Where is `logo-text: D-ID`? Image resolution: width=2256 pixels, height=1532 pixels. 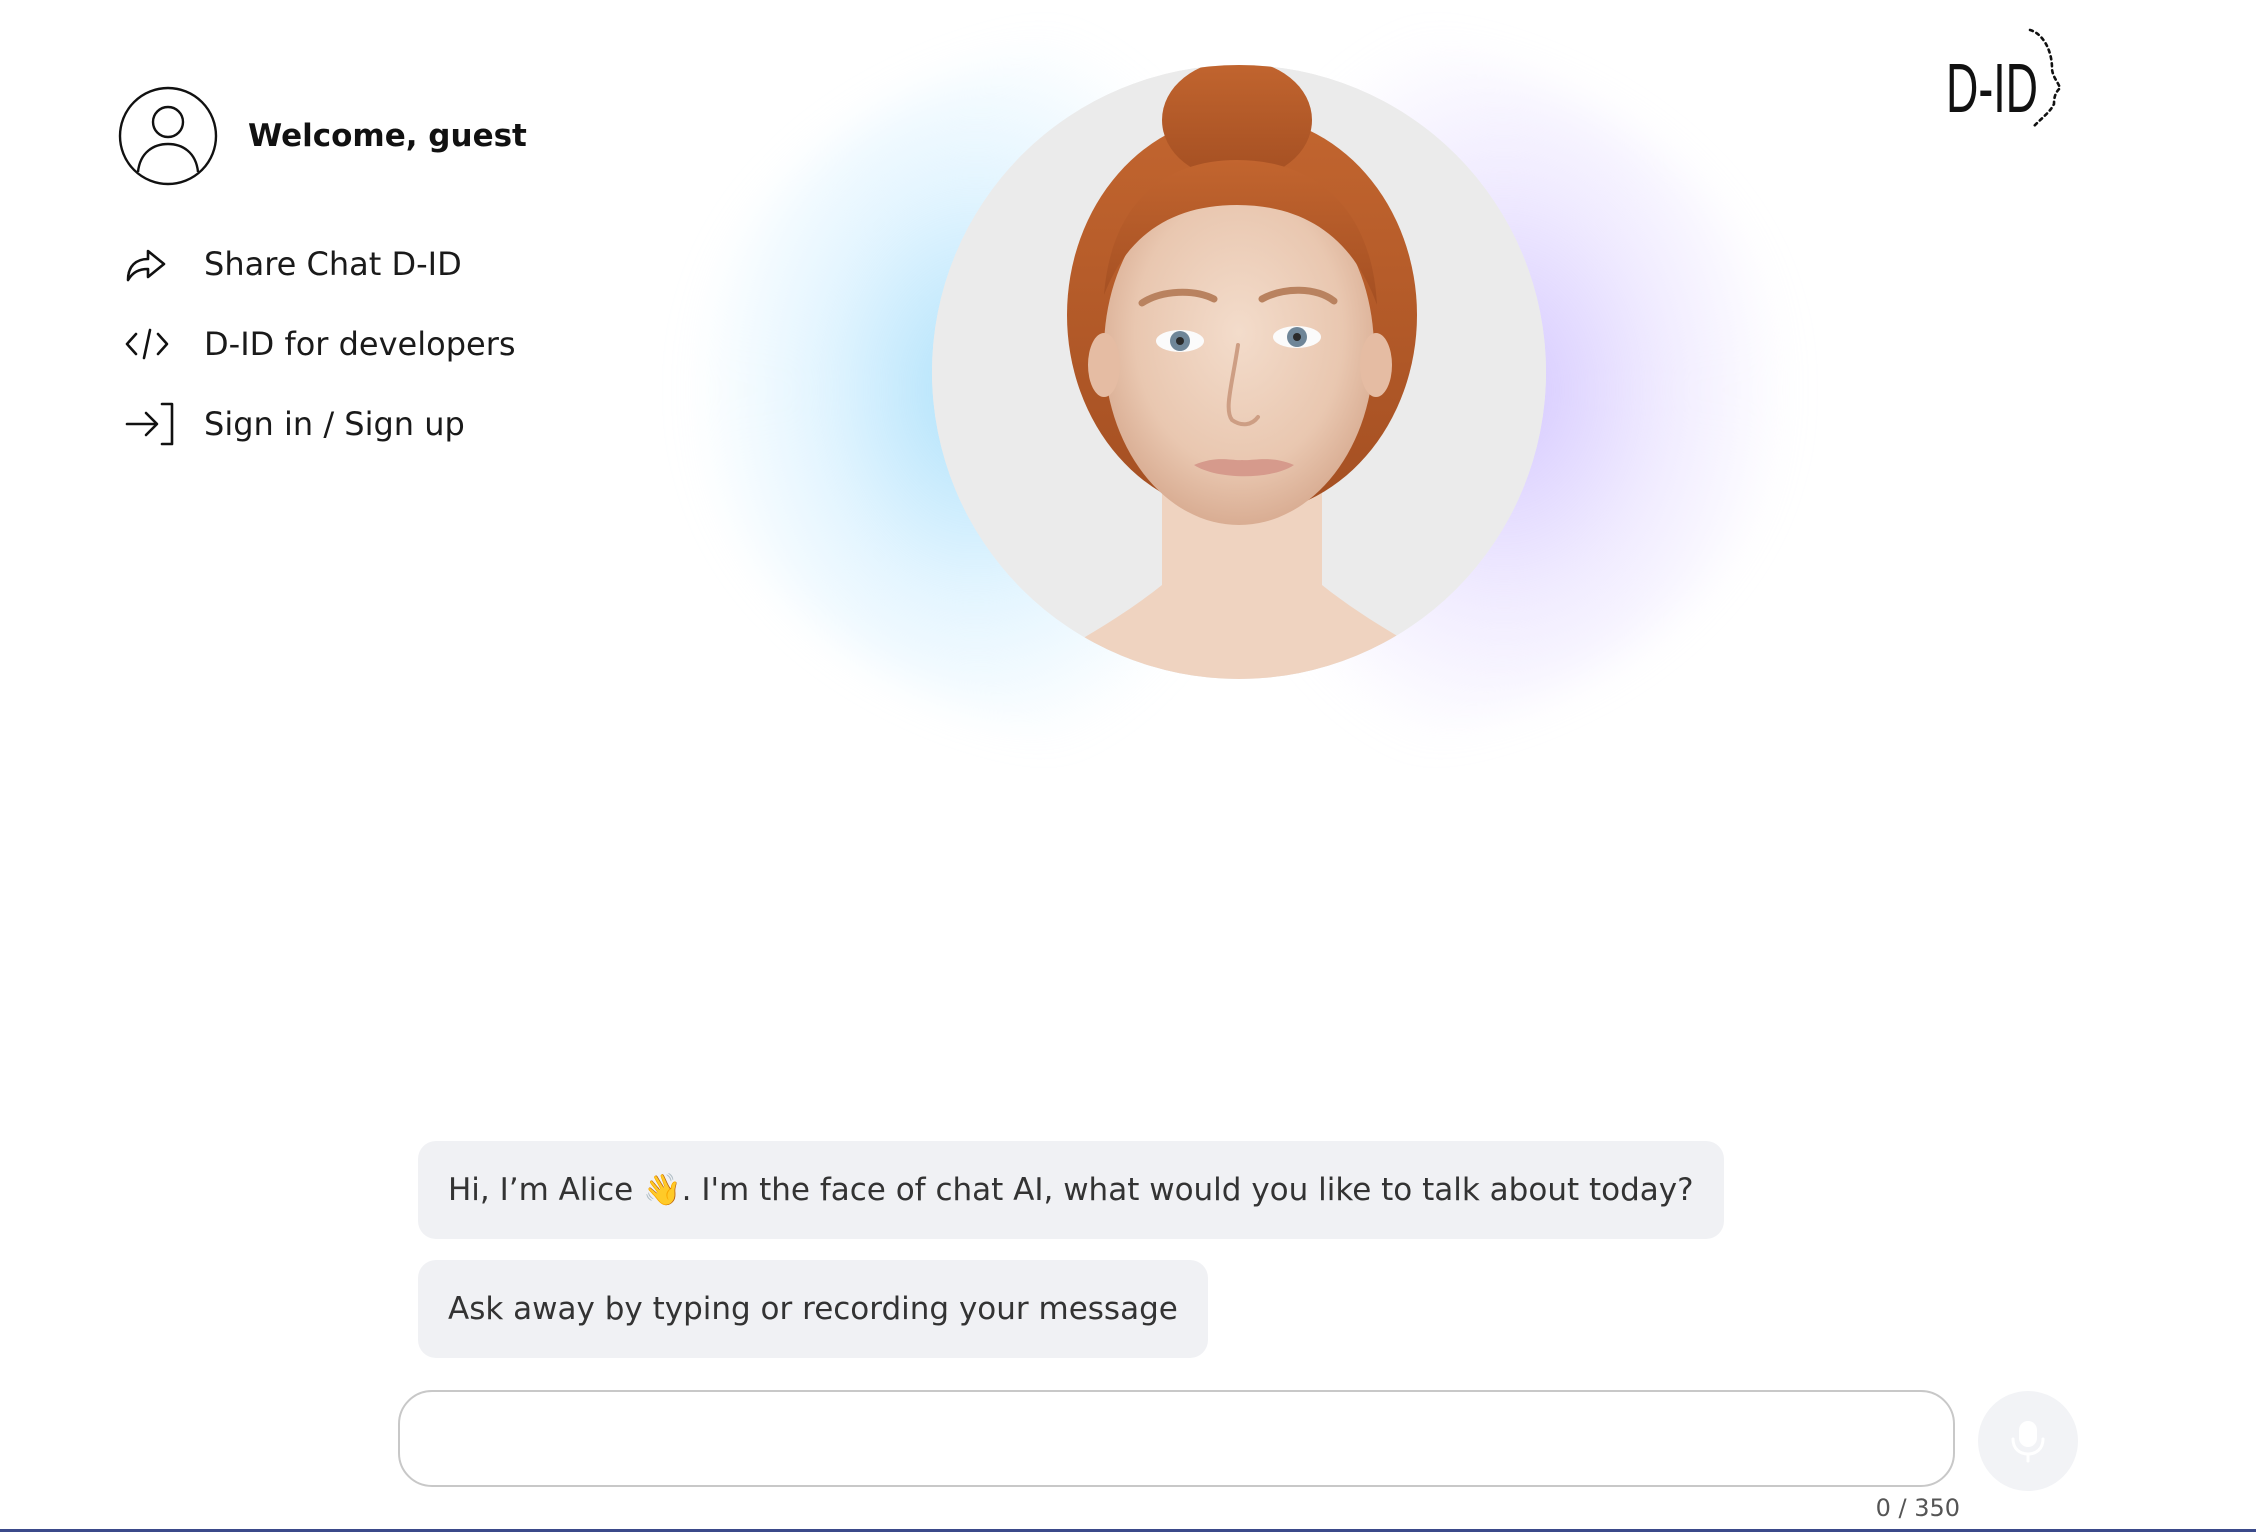 logo-text: D-ID is located at coordinates (1992, 88).